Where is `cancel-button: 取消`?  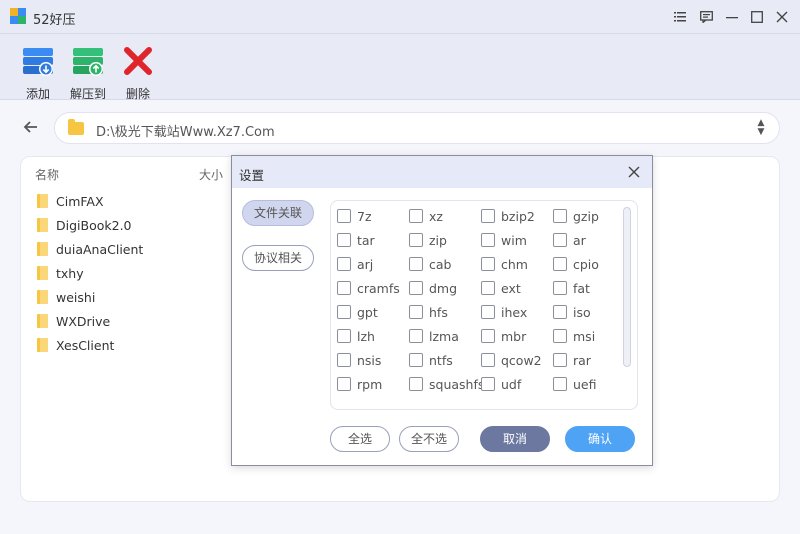
cancel-button: 取消 is located at coordinates (515, 439).